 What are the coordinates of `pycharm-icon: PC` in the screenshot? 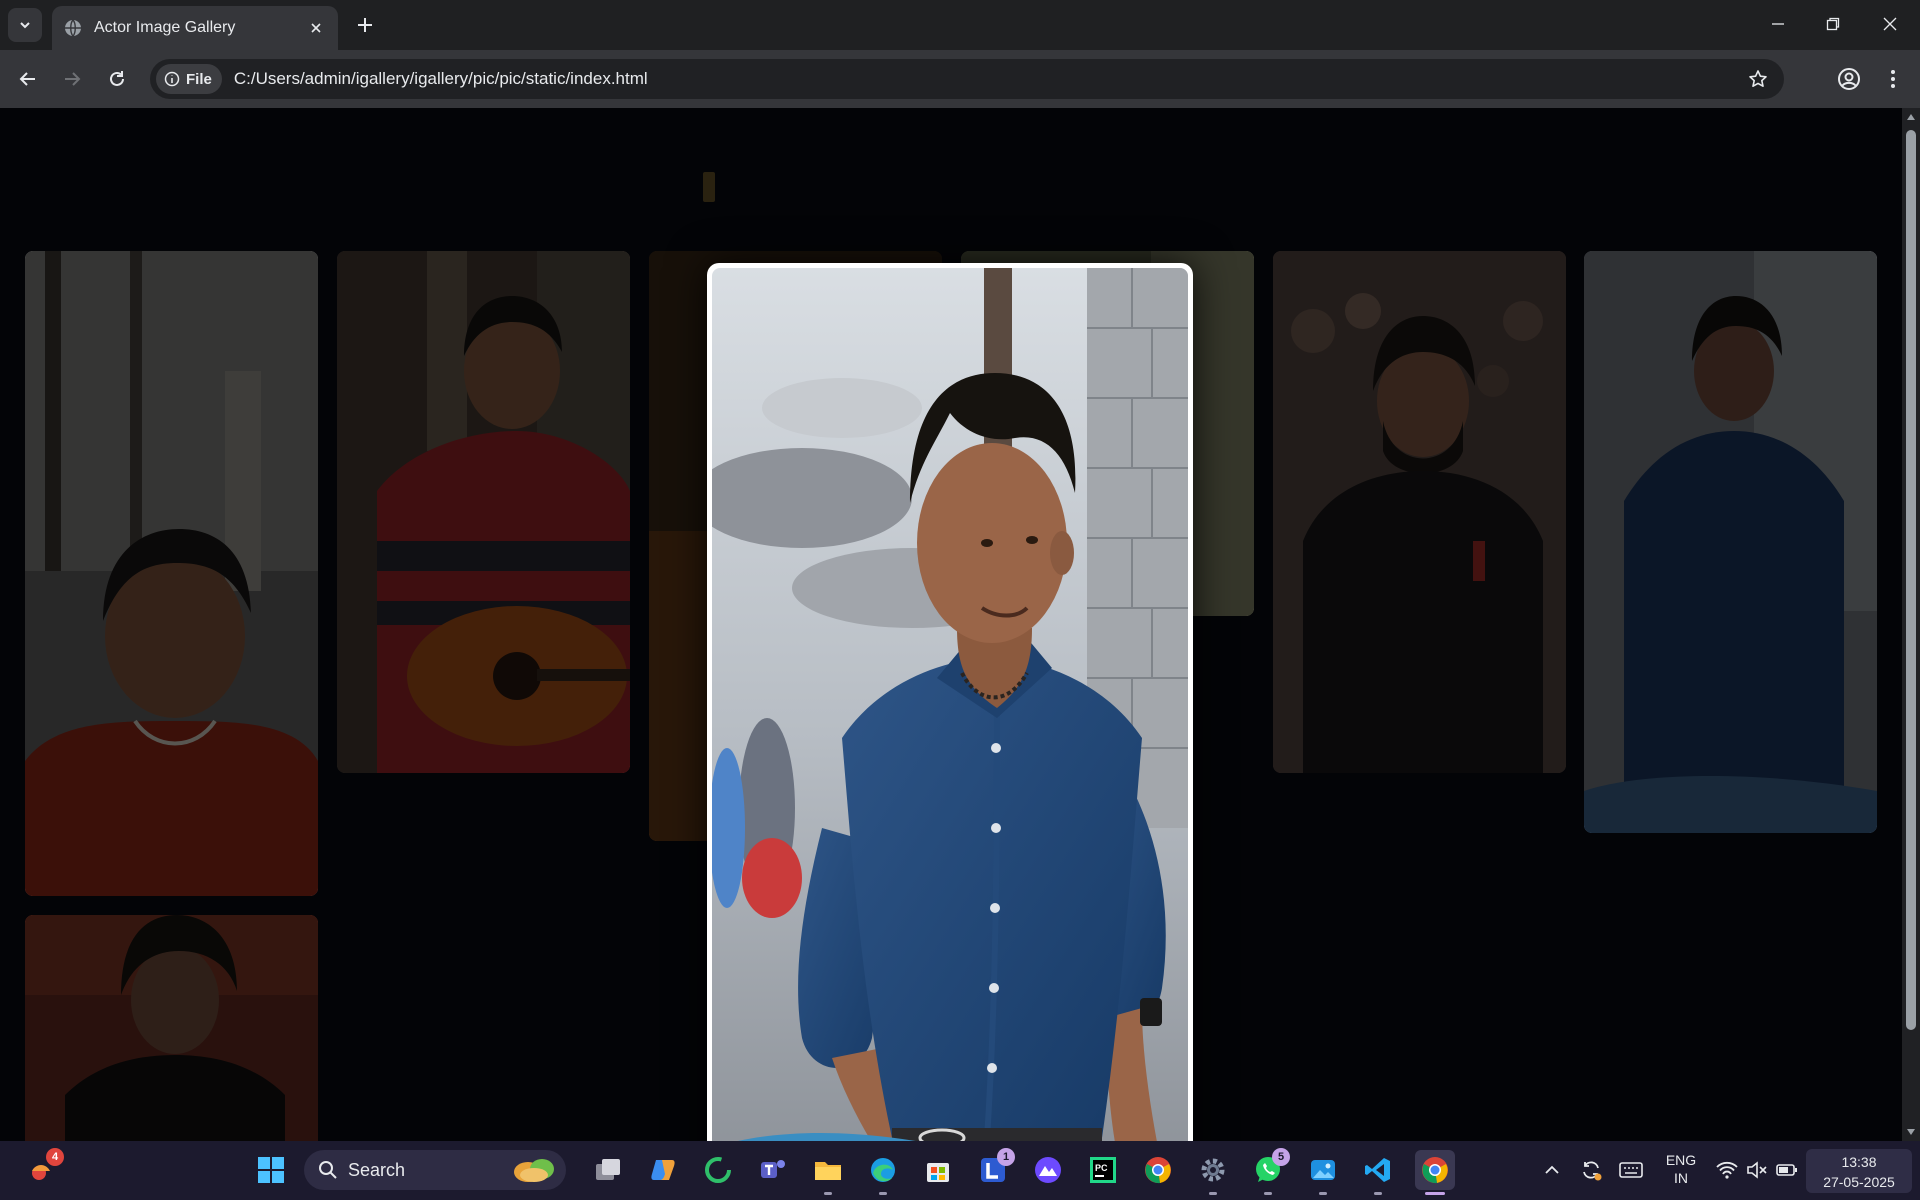 It's located at (1103, 1170).